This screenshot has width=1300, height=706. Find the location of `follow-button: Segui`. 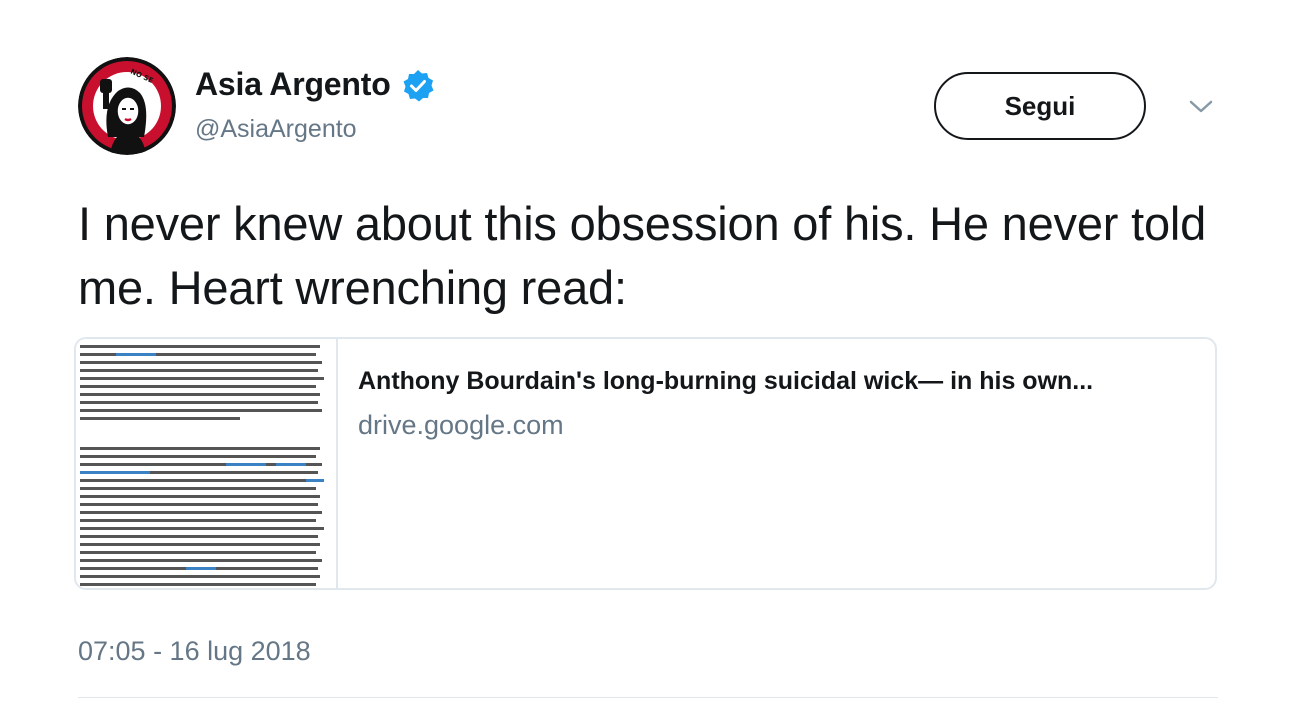

follow-button: Segui is located at coordinates (1040, 106).